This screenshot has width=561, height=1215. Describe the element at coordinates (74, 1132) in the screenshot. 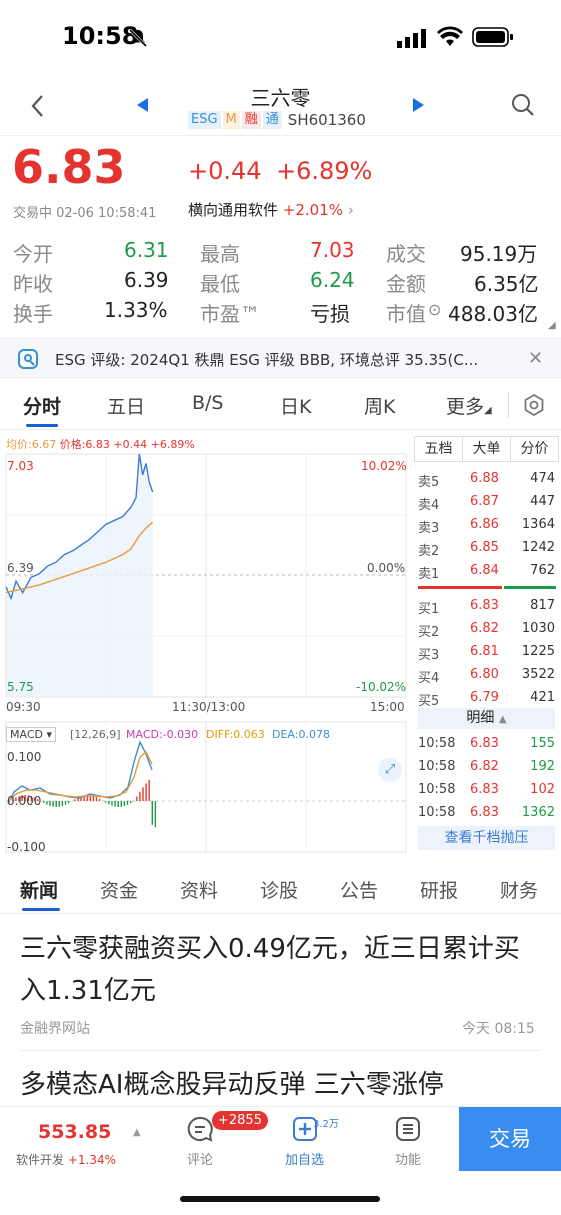

I see `sector-index-value: 553.85` at that location.